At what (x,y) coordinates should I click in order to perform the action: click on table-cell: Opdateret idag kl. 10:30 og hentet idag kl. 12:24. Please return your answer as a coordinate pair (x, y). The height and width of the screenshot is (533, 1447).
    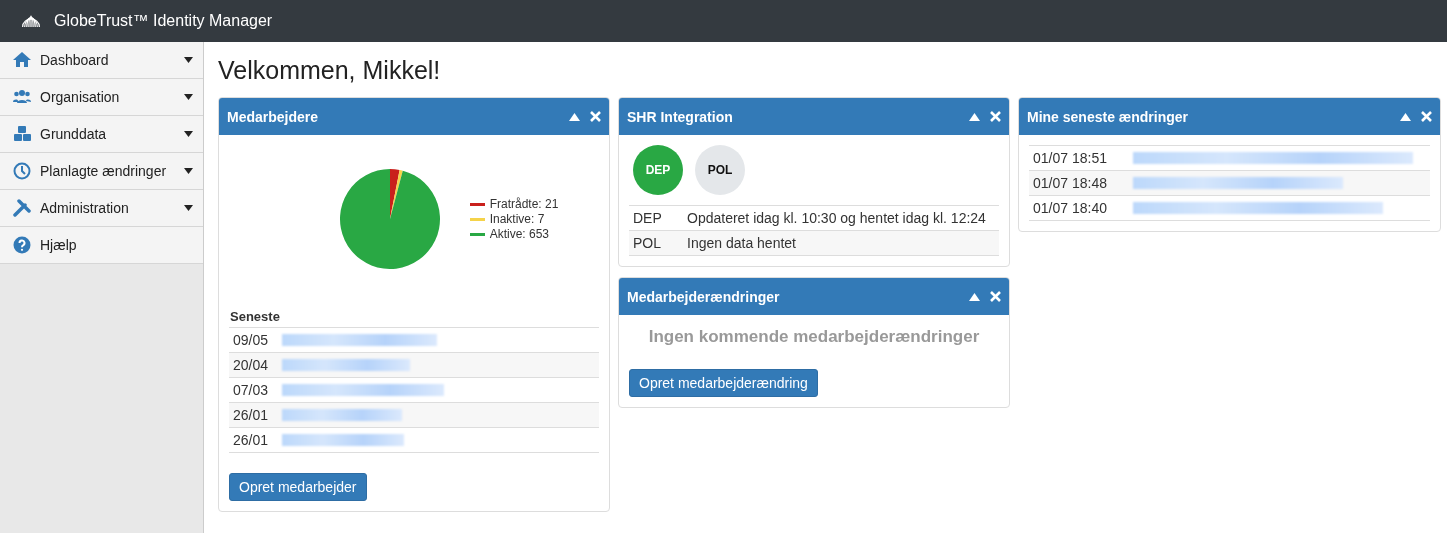
    Looking at the image, I should click on (836, 218).